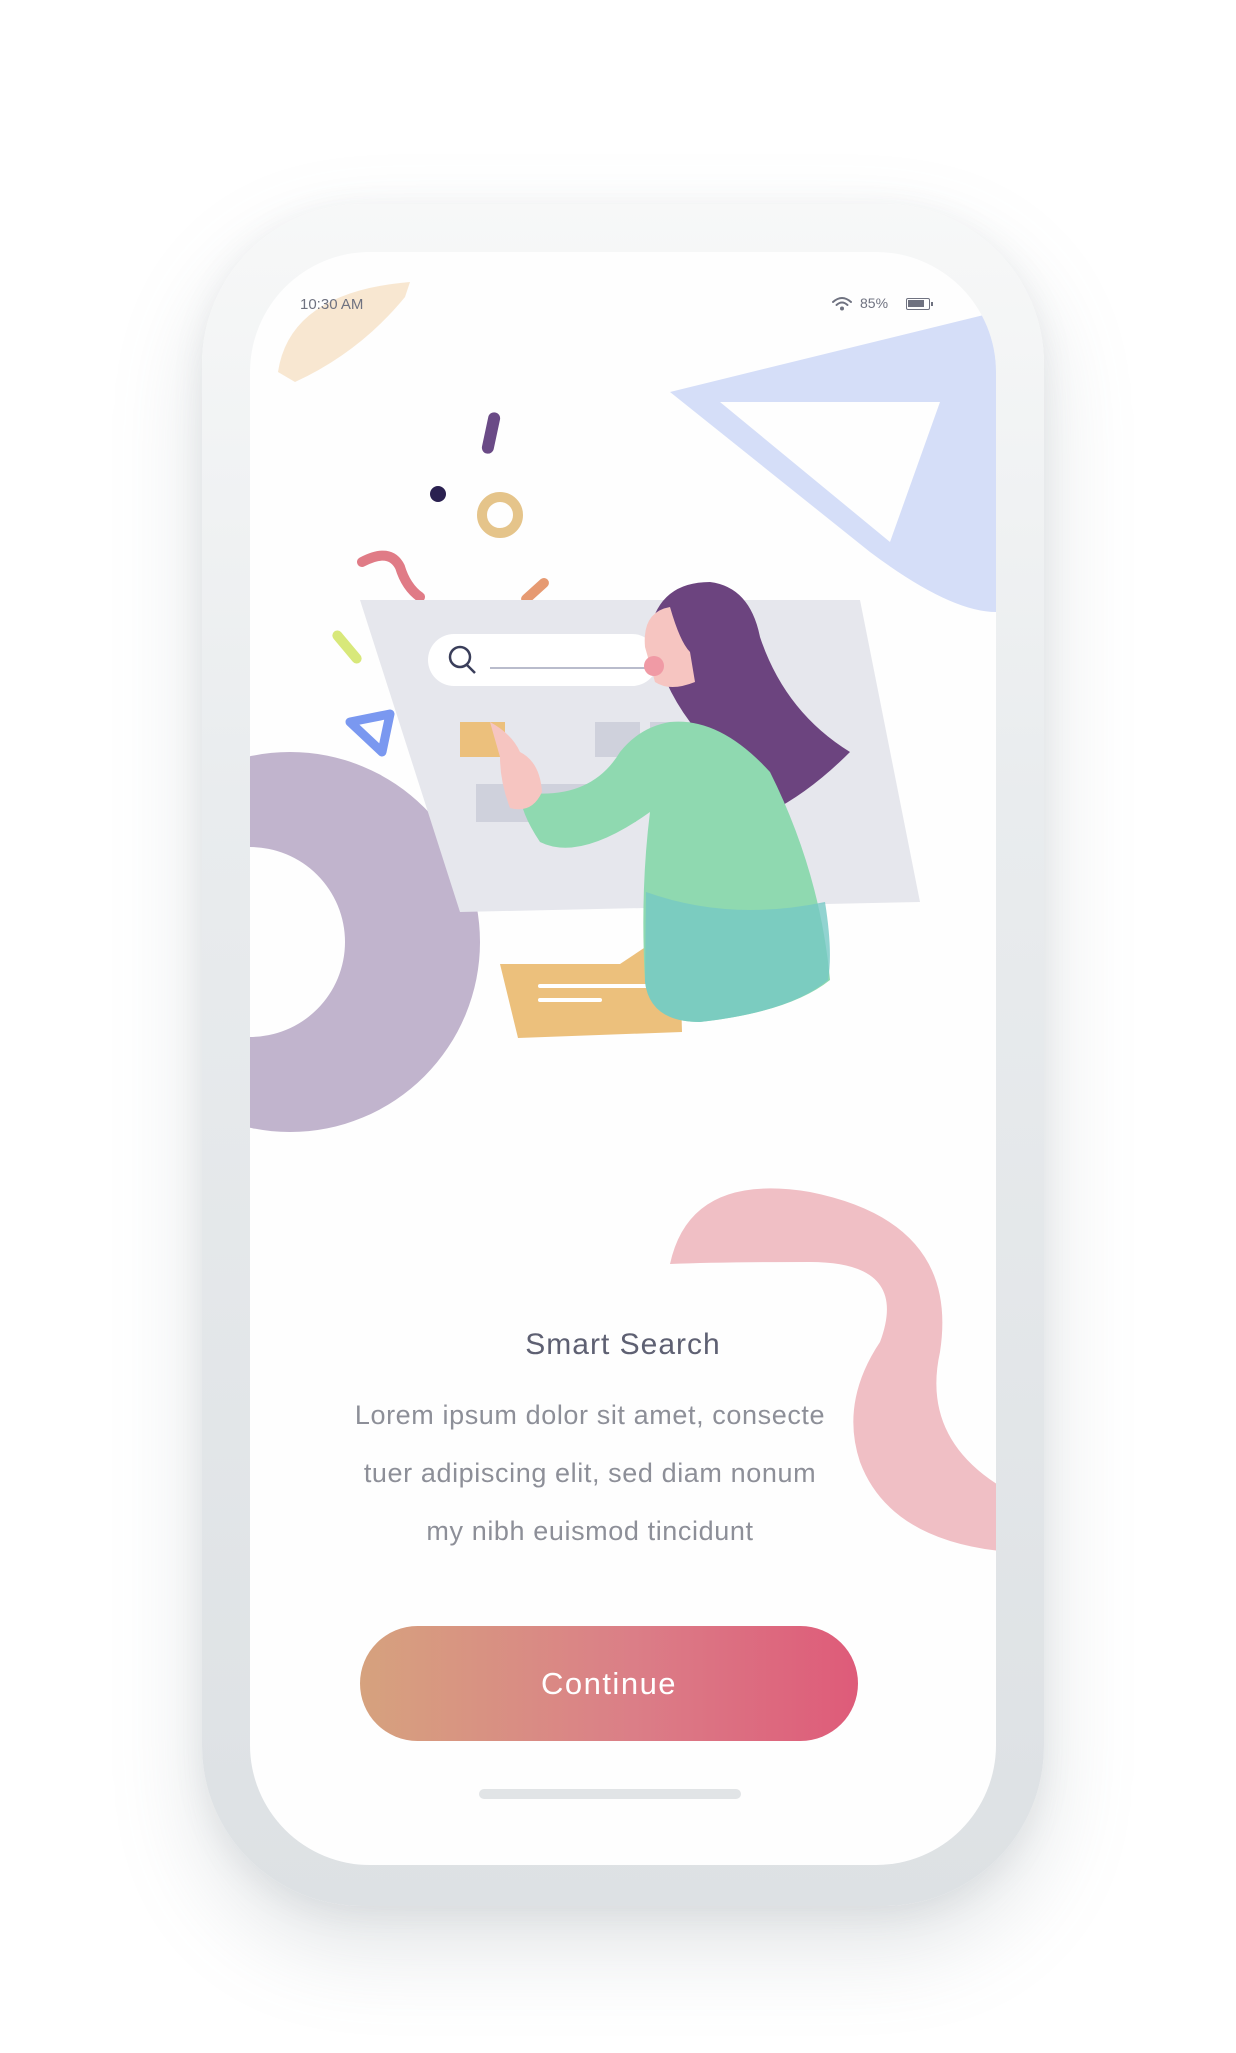 The height and width of the screenshot is (2053, 1236). I want to click on woman-cheek-shape, so click(654, 666).